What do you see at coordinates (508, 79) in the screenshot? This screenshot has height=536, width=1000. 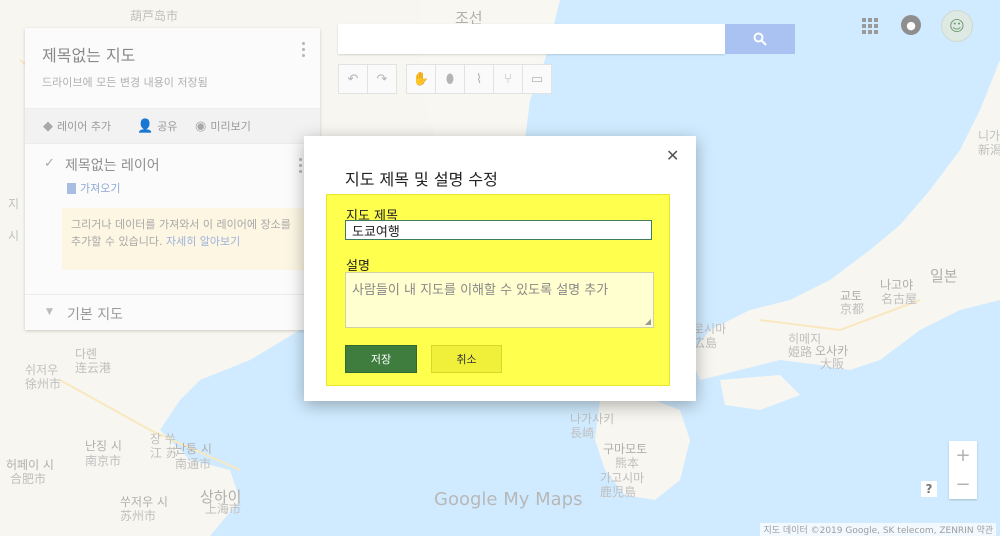 I see `directions-icon: ⑂` at bounding box center [508, 79].